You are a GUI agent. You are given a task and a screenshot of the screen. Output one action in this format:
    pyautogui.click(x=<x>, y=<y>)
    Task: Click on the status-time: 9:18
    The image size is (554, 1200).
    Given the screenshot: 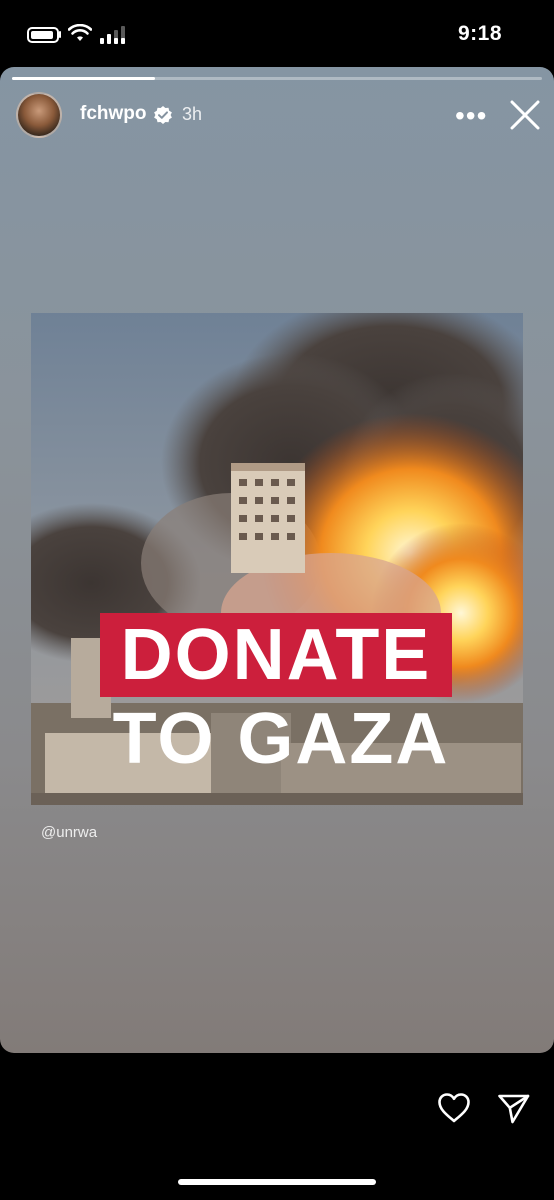 What is the action you would take?
    pyautogui.click(x=479, y=33)
    